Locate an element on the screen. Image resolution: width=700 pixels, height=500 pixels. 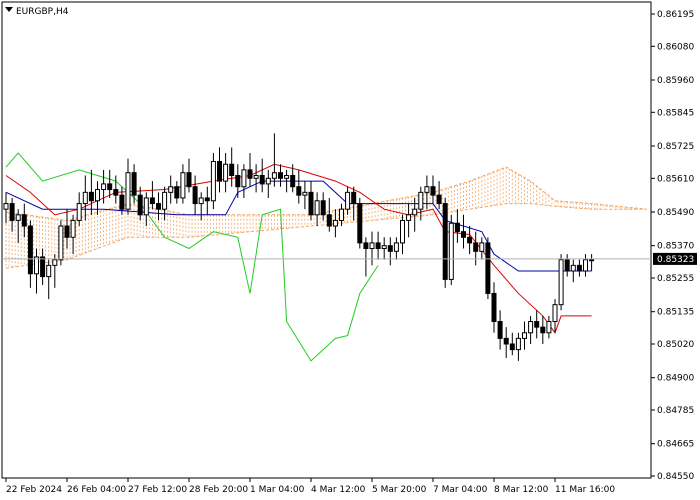
x-tick-label: 7 Mar 04:00 is located at coordinates (460, 490).